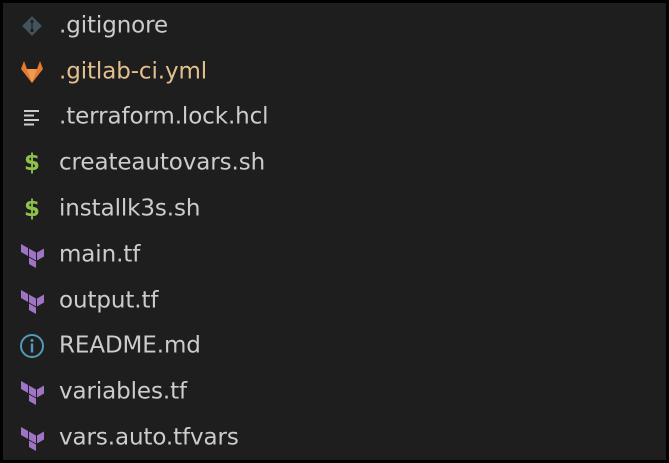 This screenshot has height=463, width=669. What do you see at coordinates (334, 392) in the screenshot?
I see `file-item-variables-tf: variables.tf` at bounding box center [334, 392].